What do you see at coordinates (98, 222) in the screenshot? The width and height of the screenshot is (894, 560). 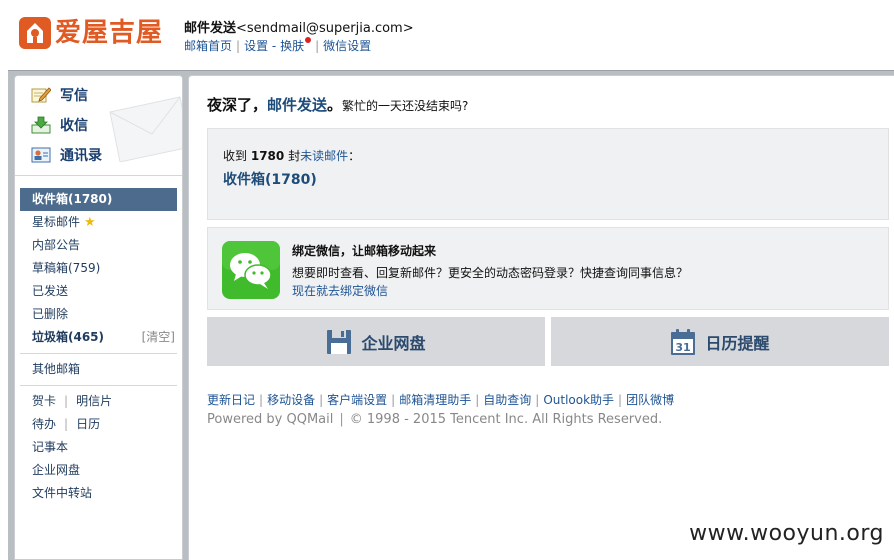 I see `folder-starred: 星标邮件 ★` at bounding box center [98, 222].